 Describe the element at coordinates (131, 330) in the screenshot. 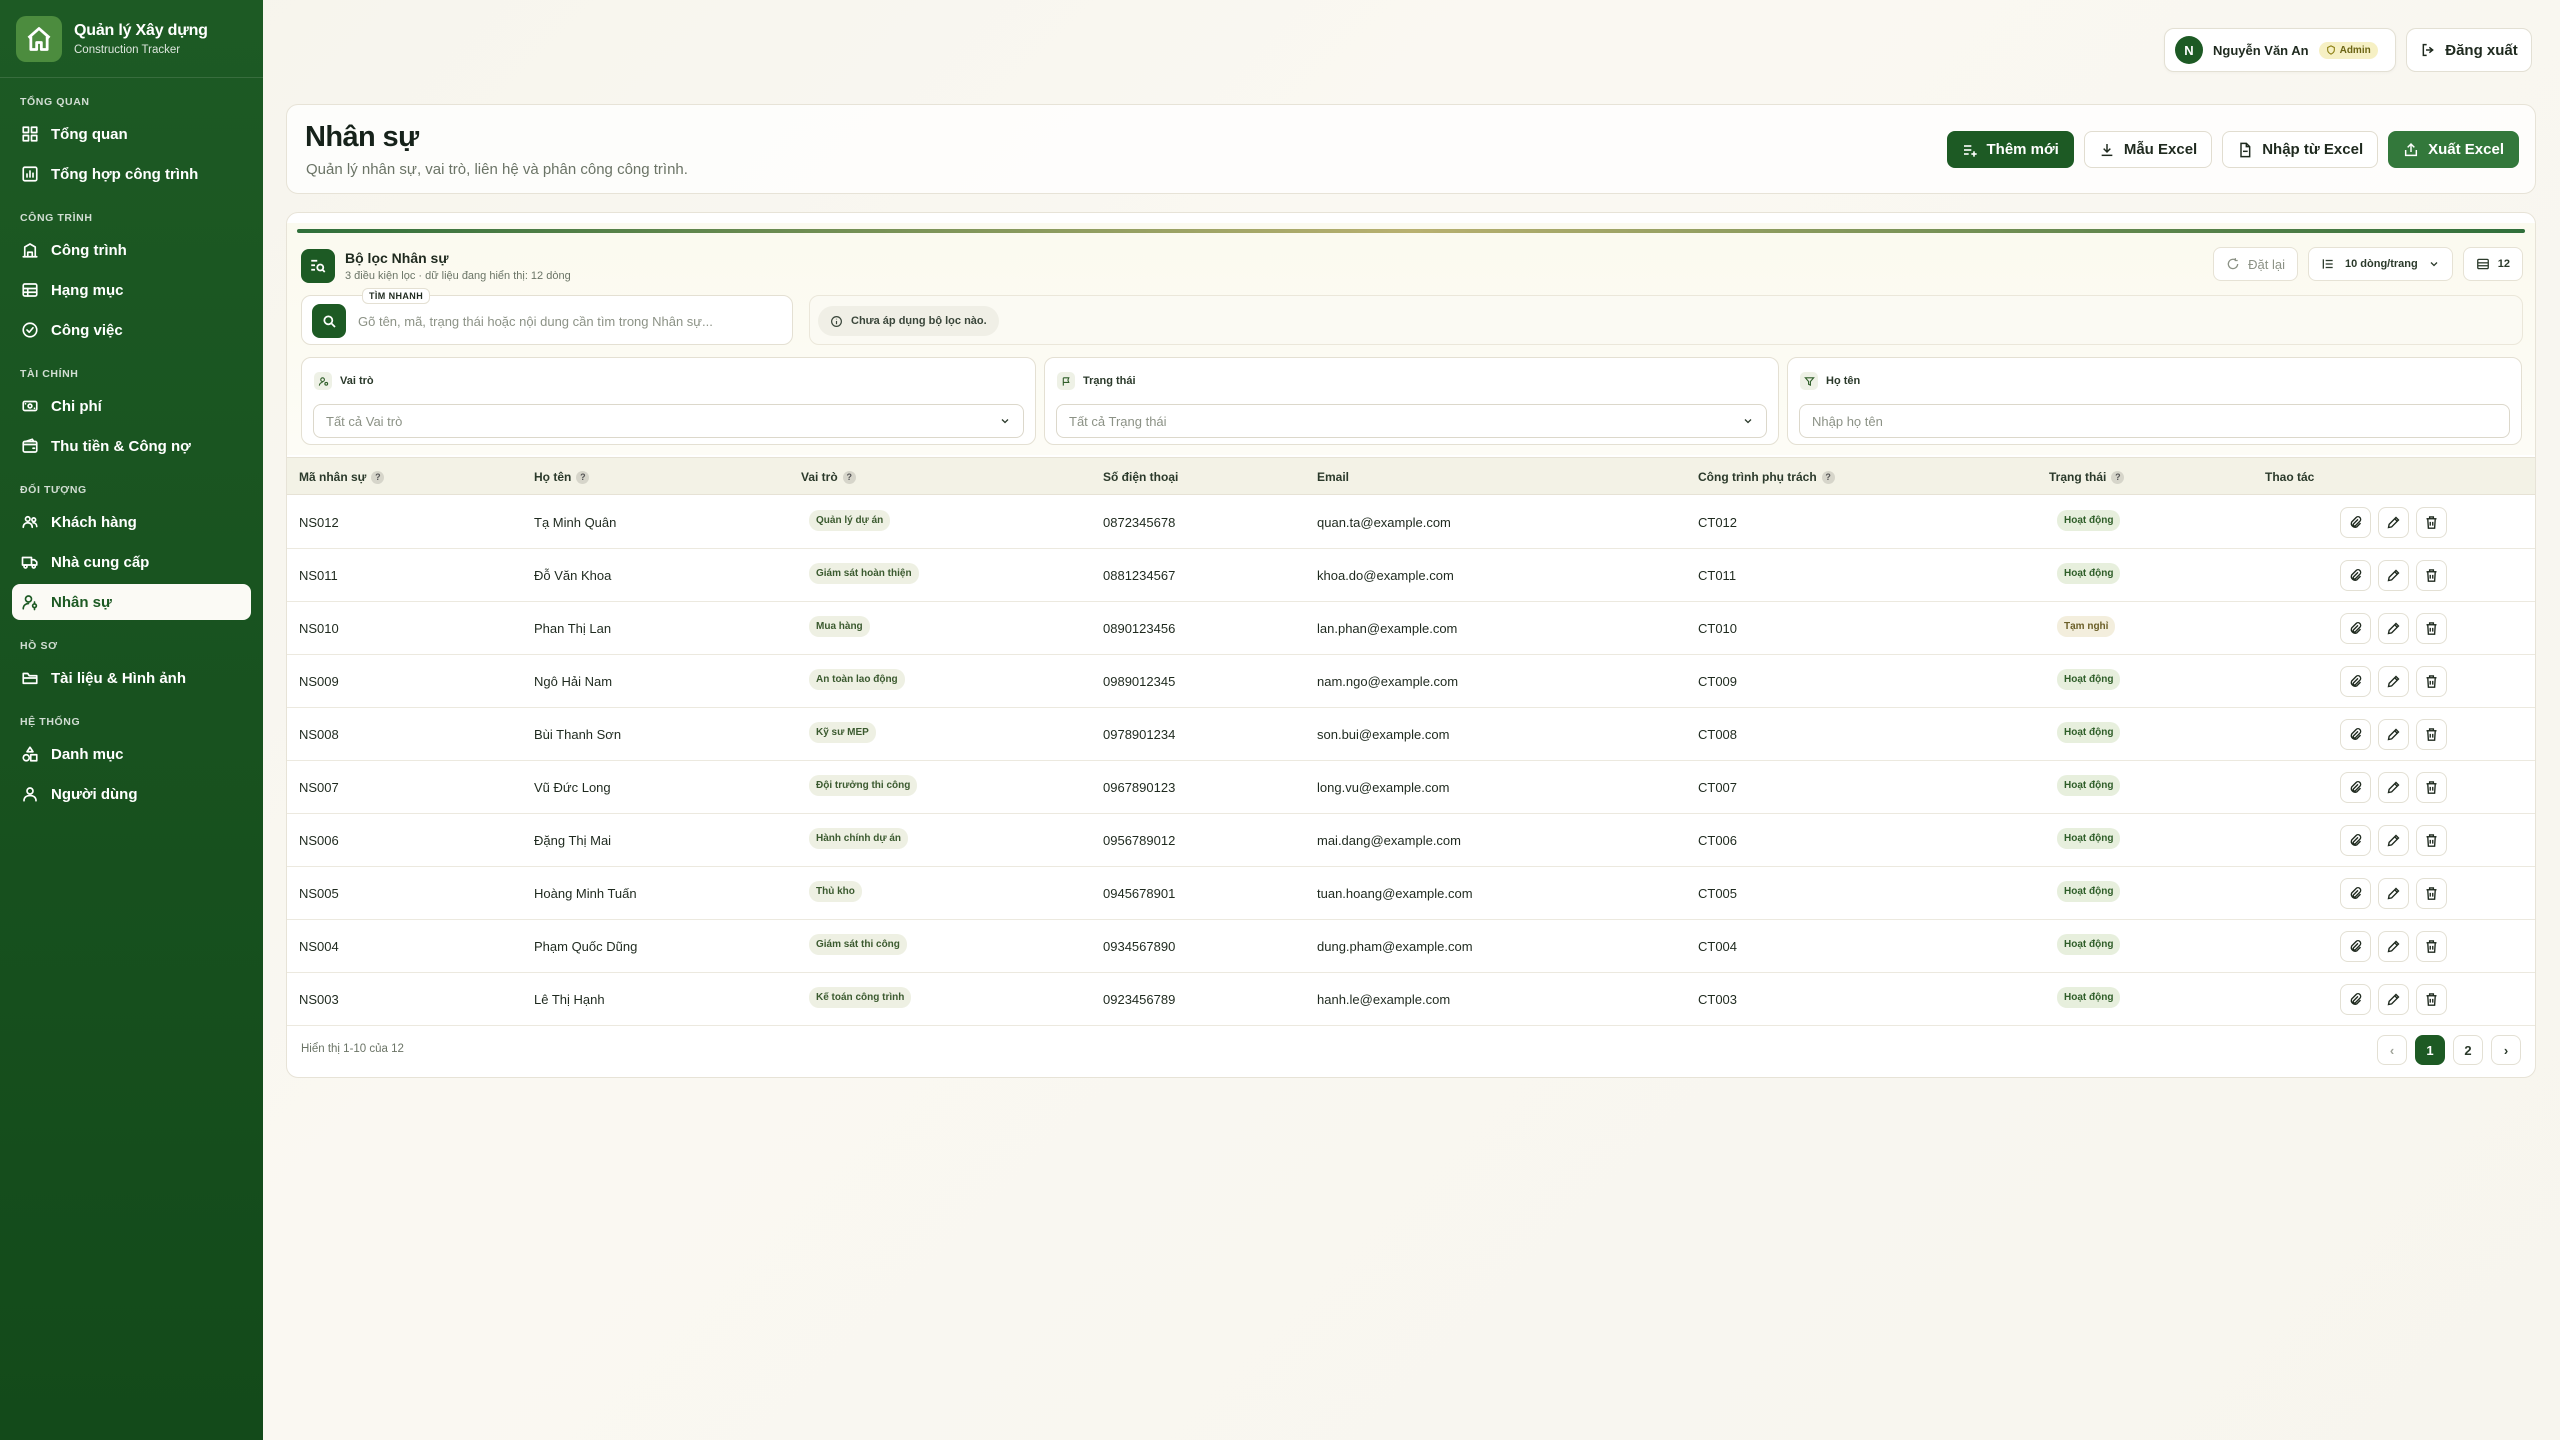

I see `sidebar-item: Công việc` at that location.